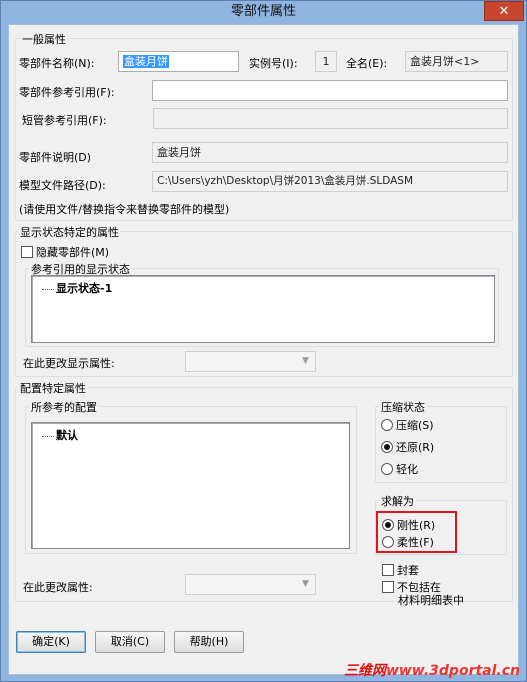  What do you see at coordinates (326, 61) in the screenshot?
I see `instance-field: 1` at bounding box center [326, 61].